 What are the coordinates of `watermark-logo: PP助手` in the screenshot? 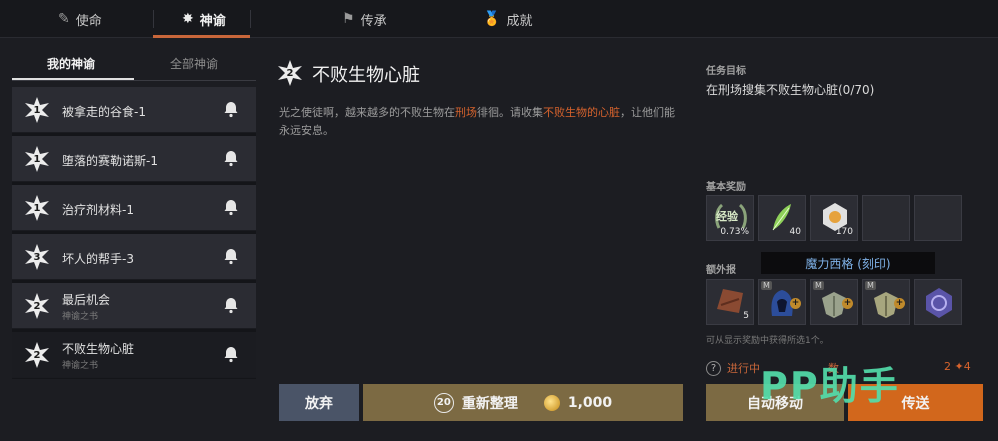 It's located at (830, 386).